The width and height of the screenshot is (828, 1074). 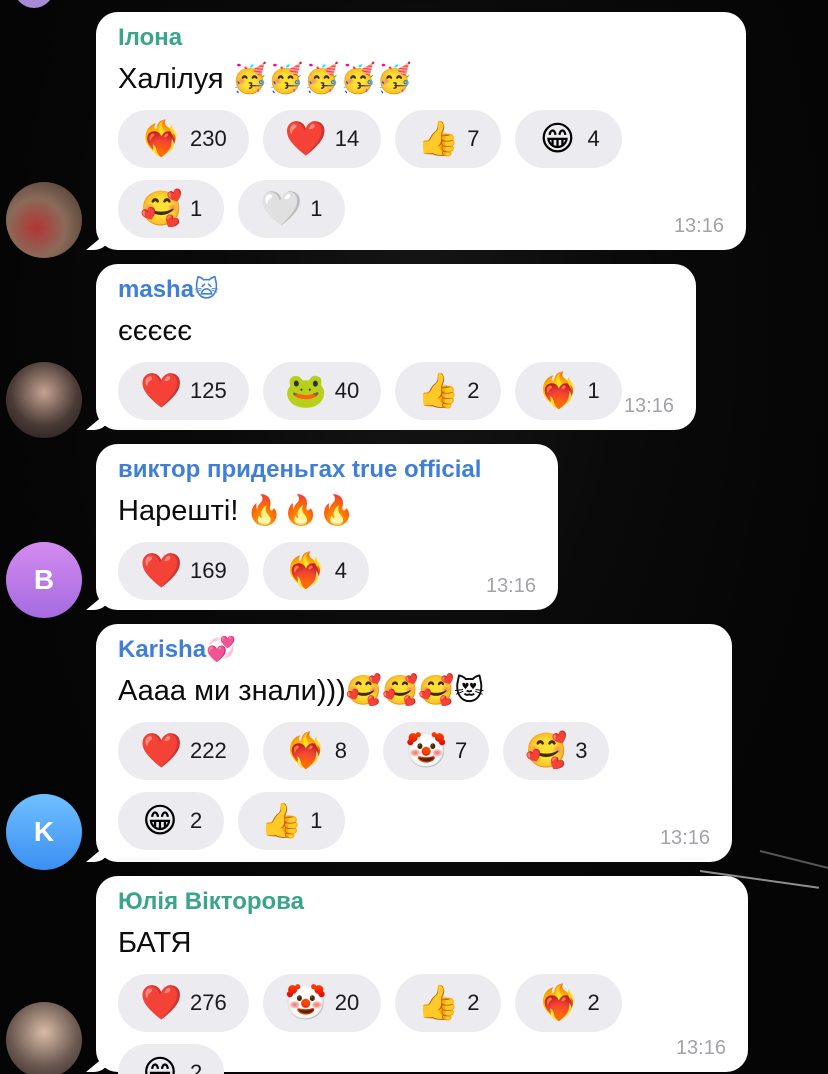 What do you see at coordinates (183, 391) in the screenshot?
I see `reaction-chip: ❤️ 125` at bounding box center [183, 391].